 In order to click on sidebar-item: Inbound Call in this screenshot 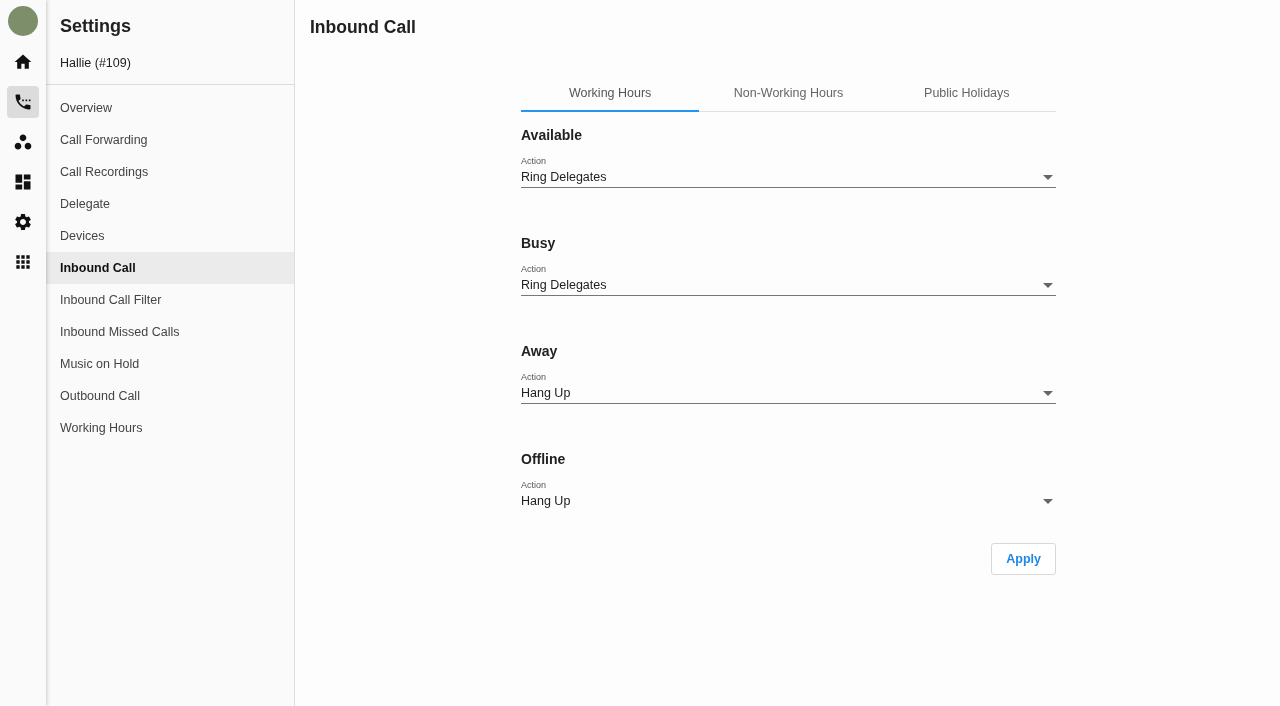, I will do `click(170, 268)`.